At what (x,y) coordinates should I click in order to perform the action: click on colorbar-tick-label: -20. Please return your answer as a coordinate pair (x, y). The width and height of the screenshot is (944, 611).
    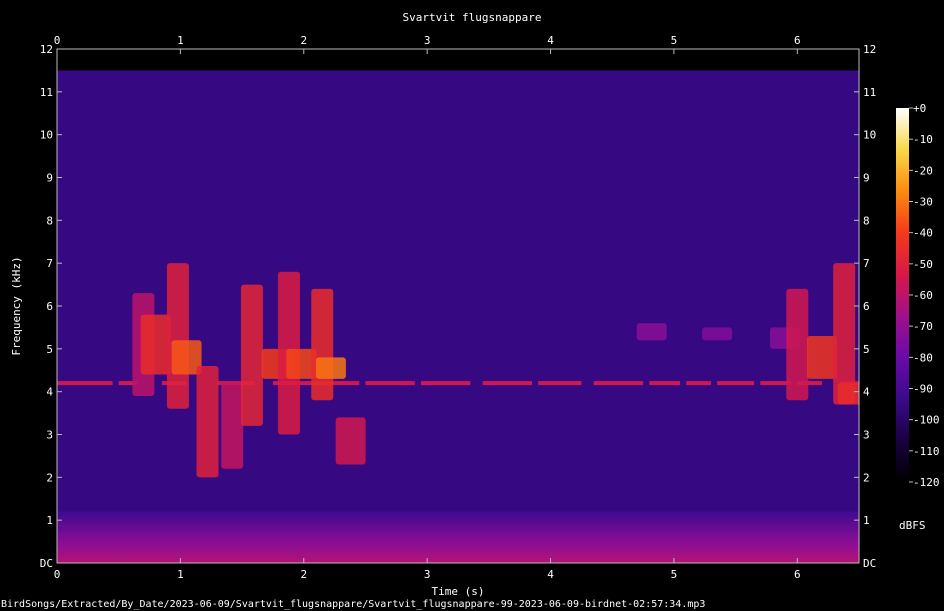
    Looking at the image, I should click on (923, 170).